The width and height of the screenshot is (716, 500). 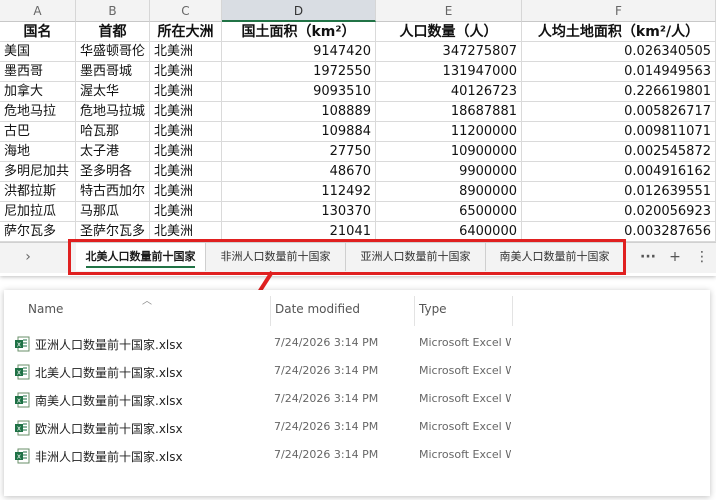 What do you see at coordinates (299, 72) in the screenshot?
I see `cell-area: 1972550` at bounding box center [299, 72].